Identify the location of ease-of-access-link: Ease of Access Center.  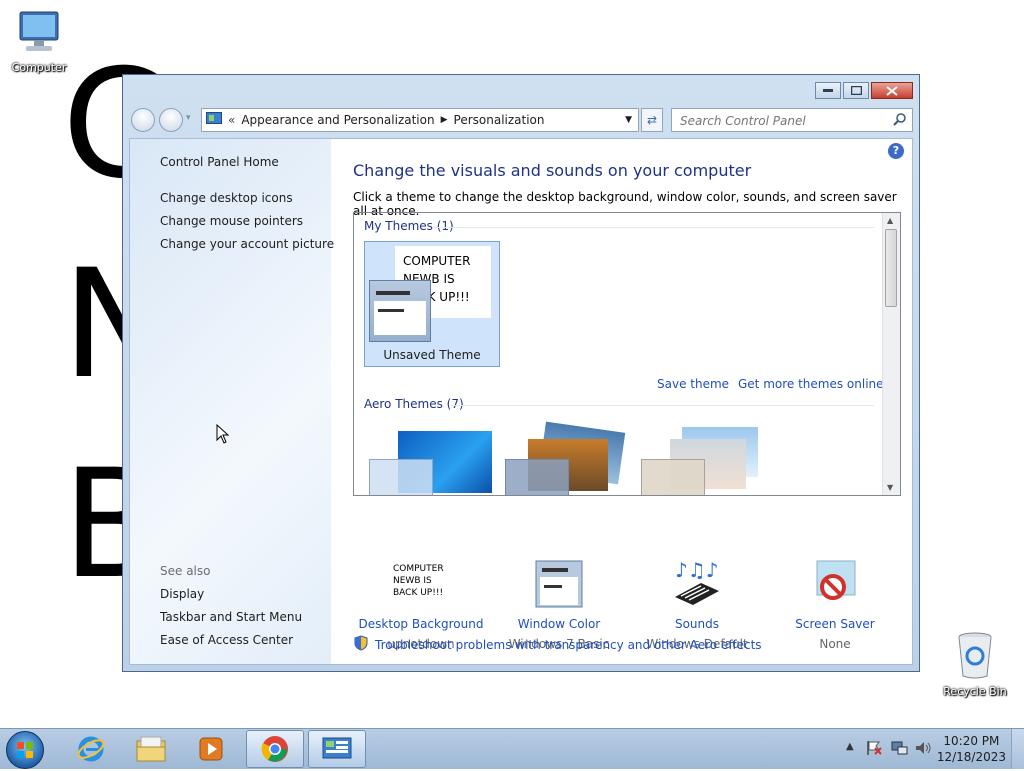
(226, 640).